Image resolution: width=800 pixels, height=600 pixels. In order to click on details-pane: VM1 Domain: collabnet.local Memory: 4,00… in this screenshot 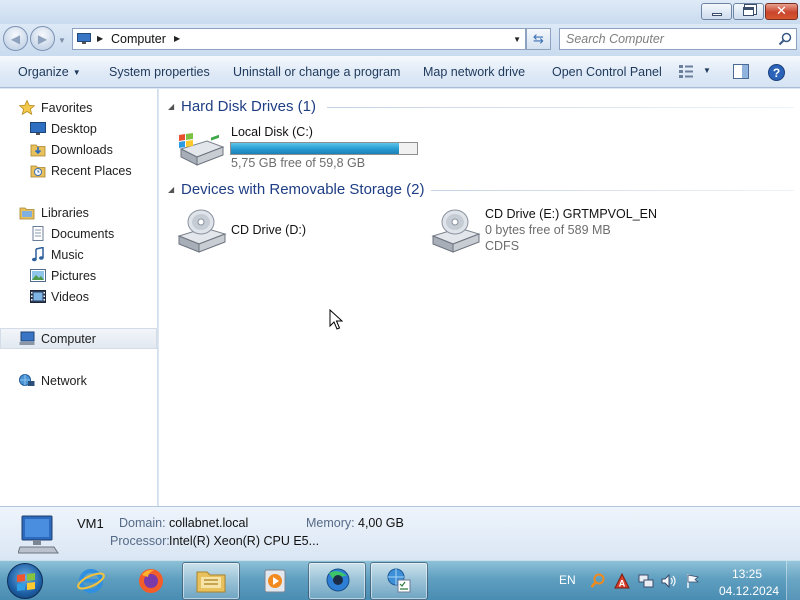, I will do `click(400, 533)`.